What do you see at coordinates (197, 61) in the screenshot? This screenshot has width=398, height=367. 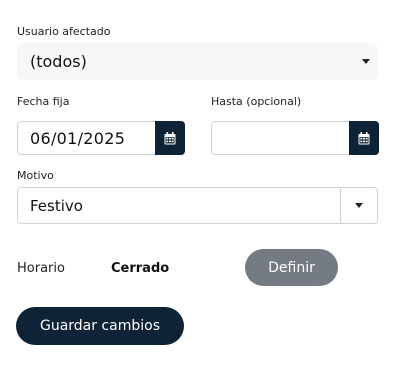 I see `user-select: (todos)` at bounding box center [197, 61].